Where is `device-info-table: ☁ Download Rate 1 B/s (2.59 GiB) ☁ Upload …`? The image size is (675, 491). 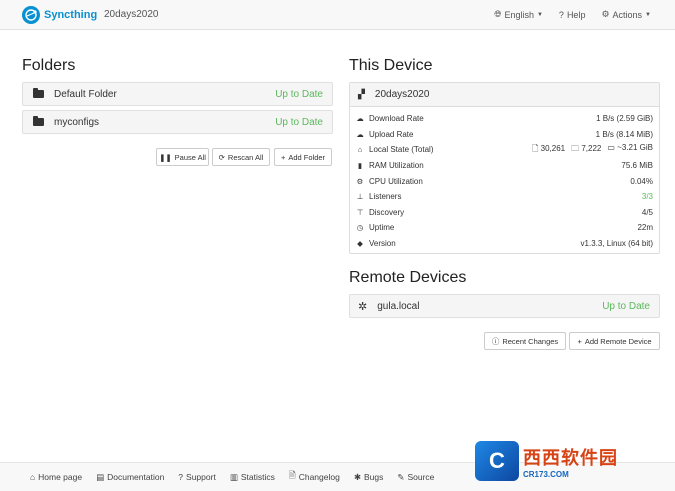 device-info-table: ☁ Download Rate 1 B/s (2.59 GiB) ☁ Upload … is located at coordinates (504, 179).